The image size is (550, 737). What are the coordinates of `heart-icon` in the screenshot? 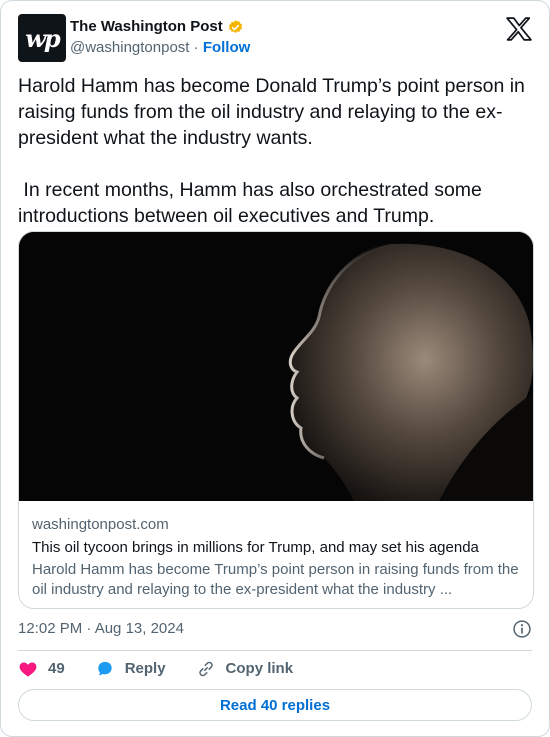 It's located at (28, 669).